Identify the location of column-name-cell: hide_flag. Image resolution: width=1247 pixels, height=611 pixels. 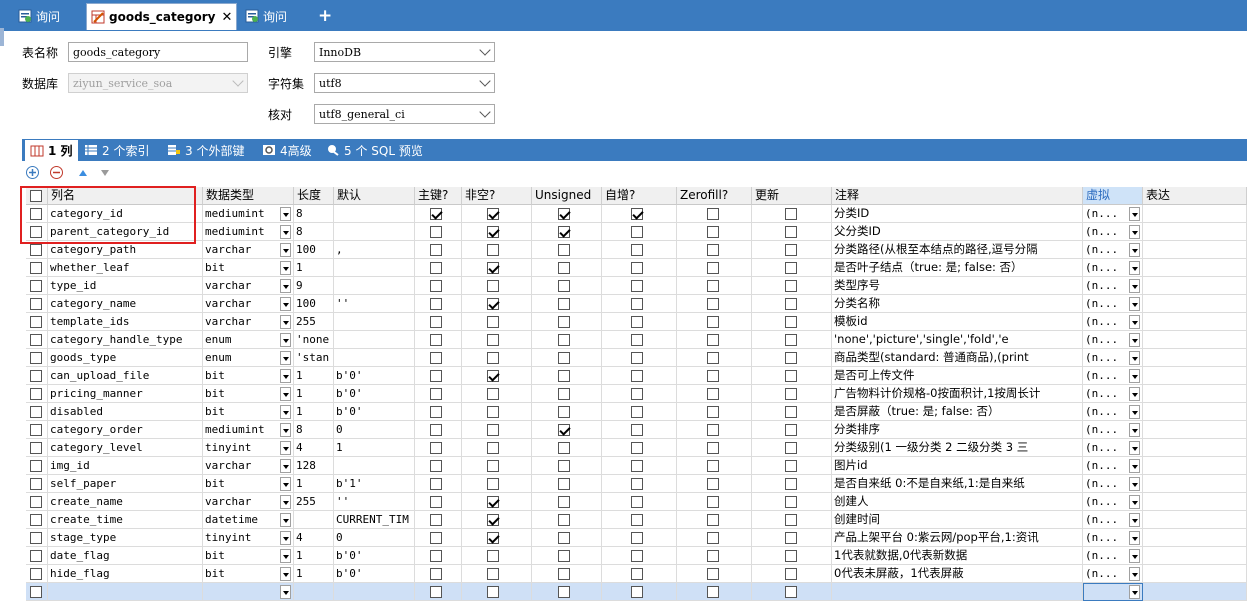
(125, 574).